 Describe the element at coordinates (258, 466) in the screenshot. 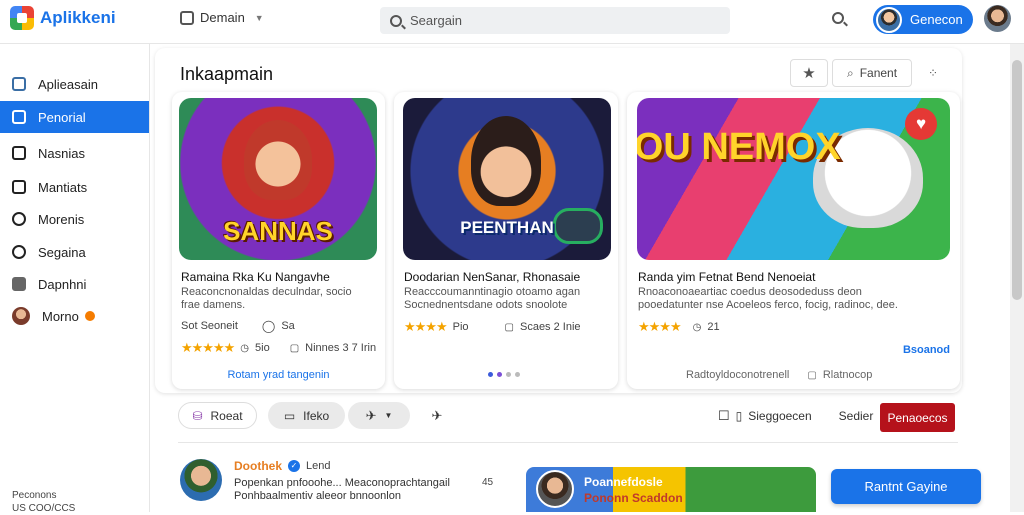

I see `feed-author: Doothek` at that location.